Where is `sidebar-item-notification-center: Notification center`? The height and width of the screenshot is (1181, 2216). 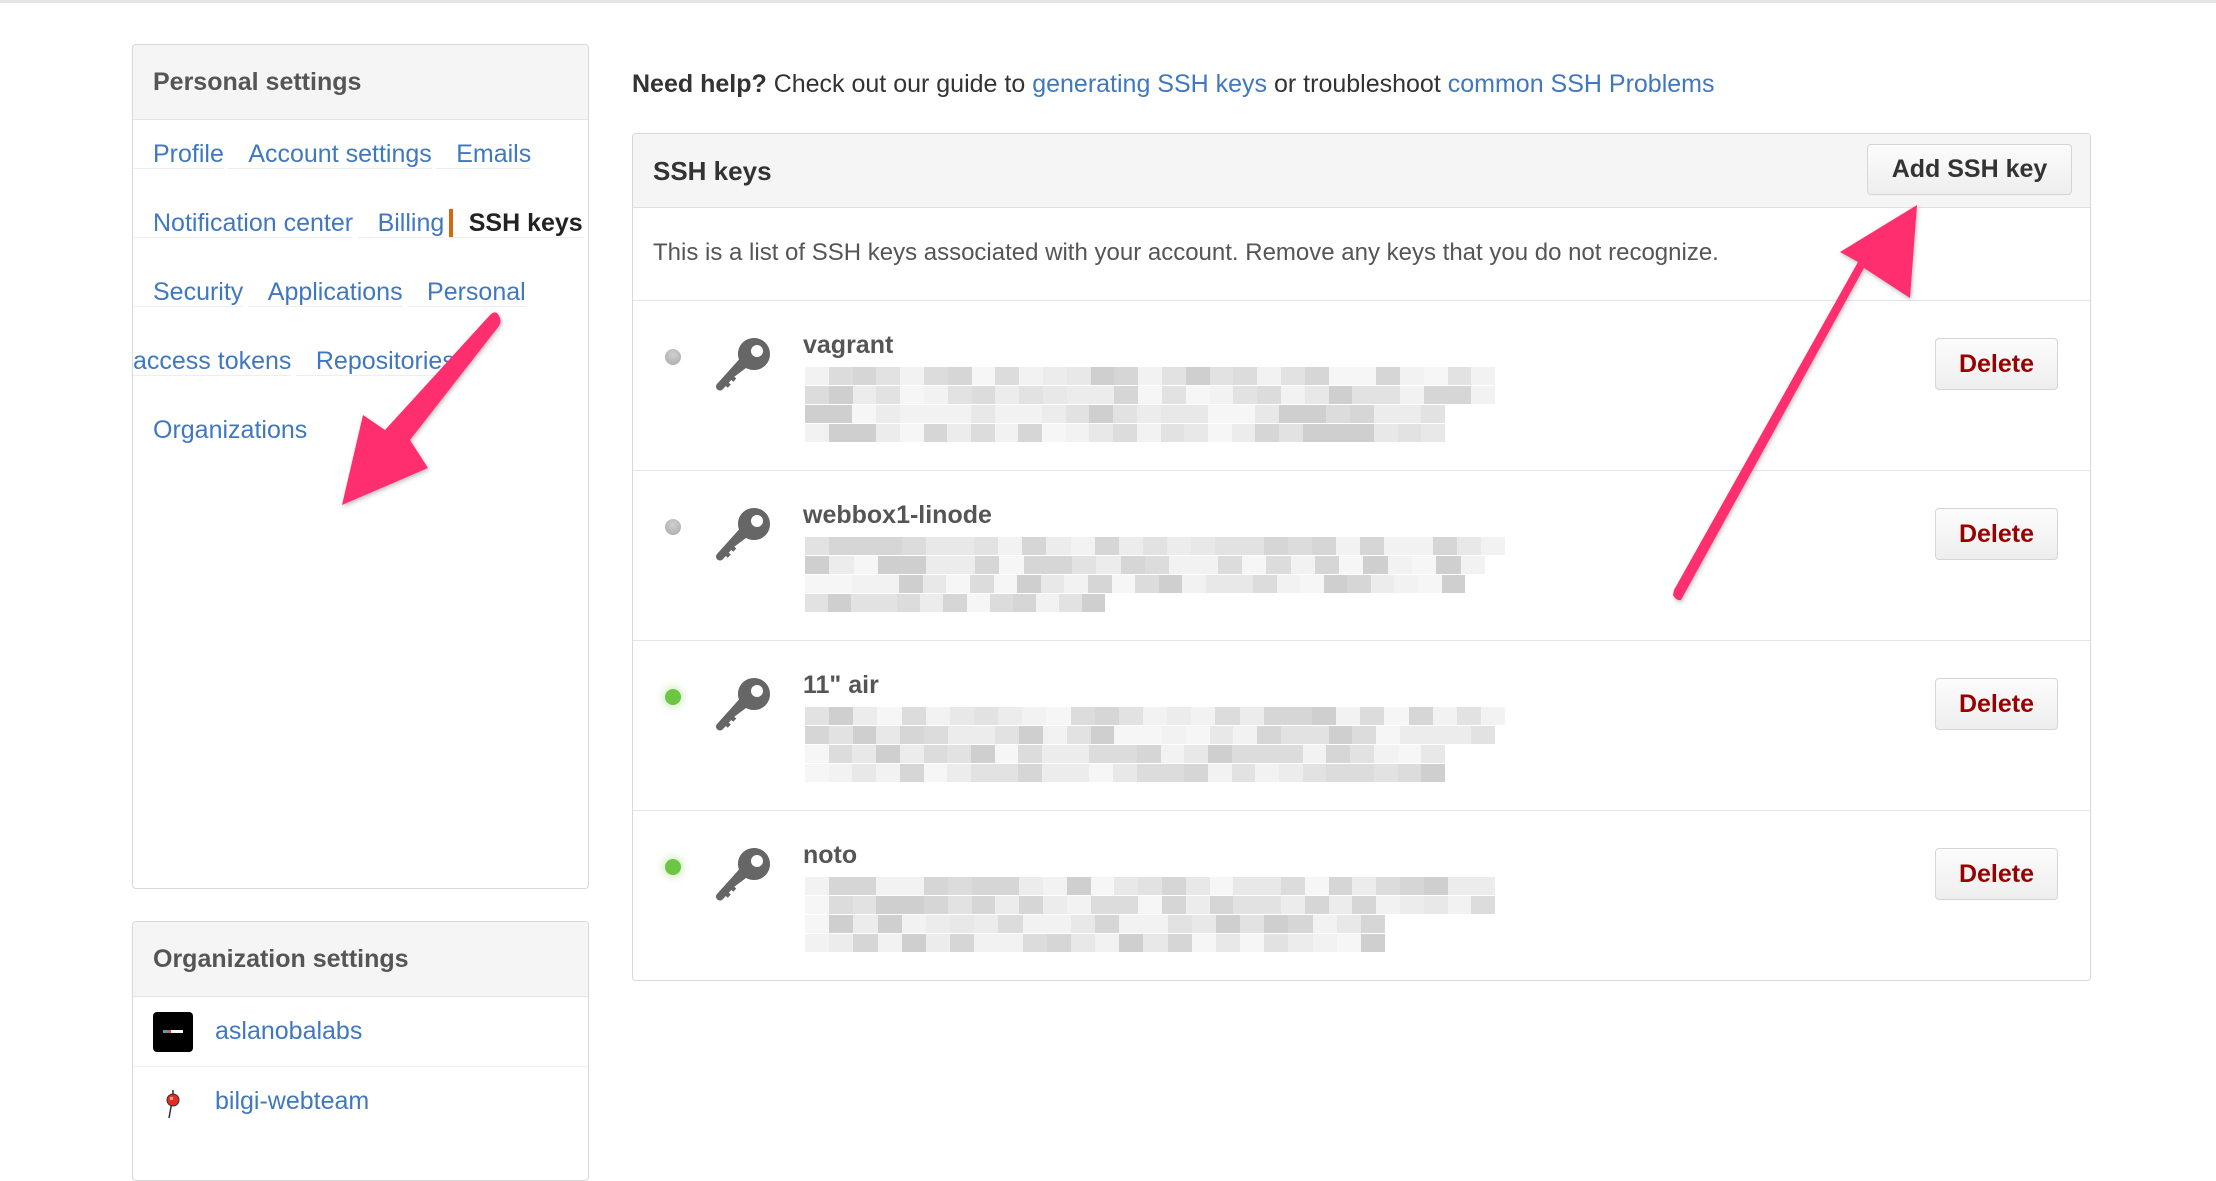
sidebar-item-notification-center: Notification center is located at coordinates (243, 223).